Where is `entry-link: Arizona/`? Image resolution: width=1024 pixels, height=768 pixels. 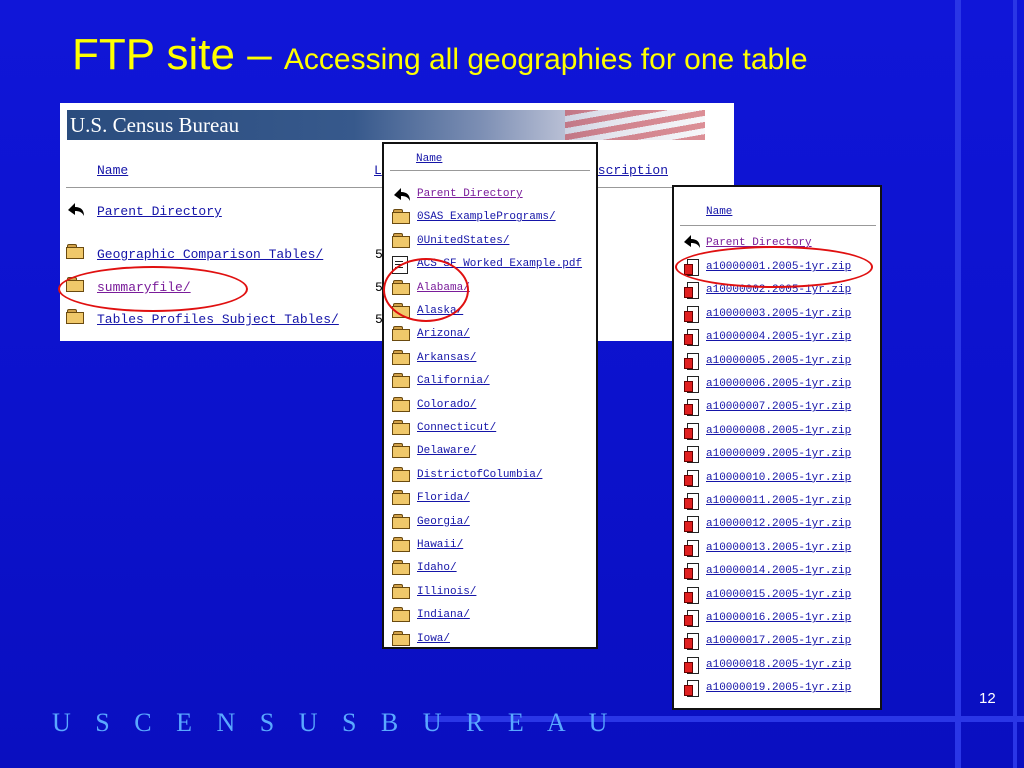 entry-link: Arizona/ is located at coordinates (443, 334).